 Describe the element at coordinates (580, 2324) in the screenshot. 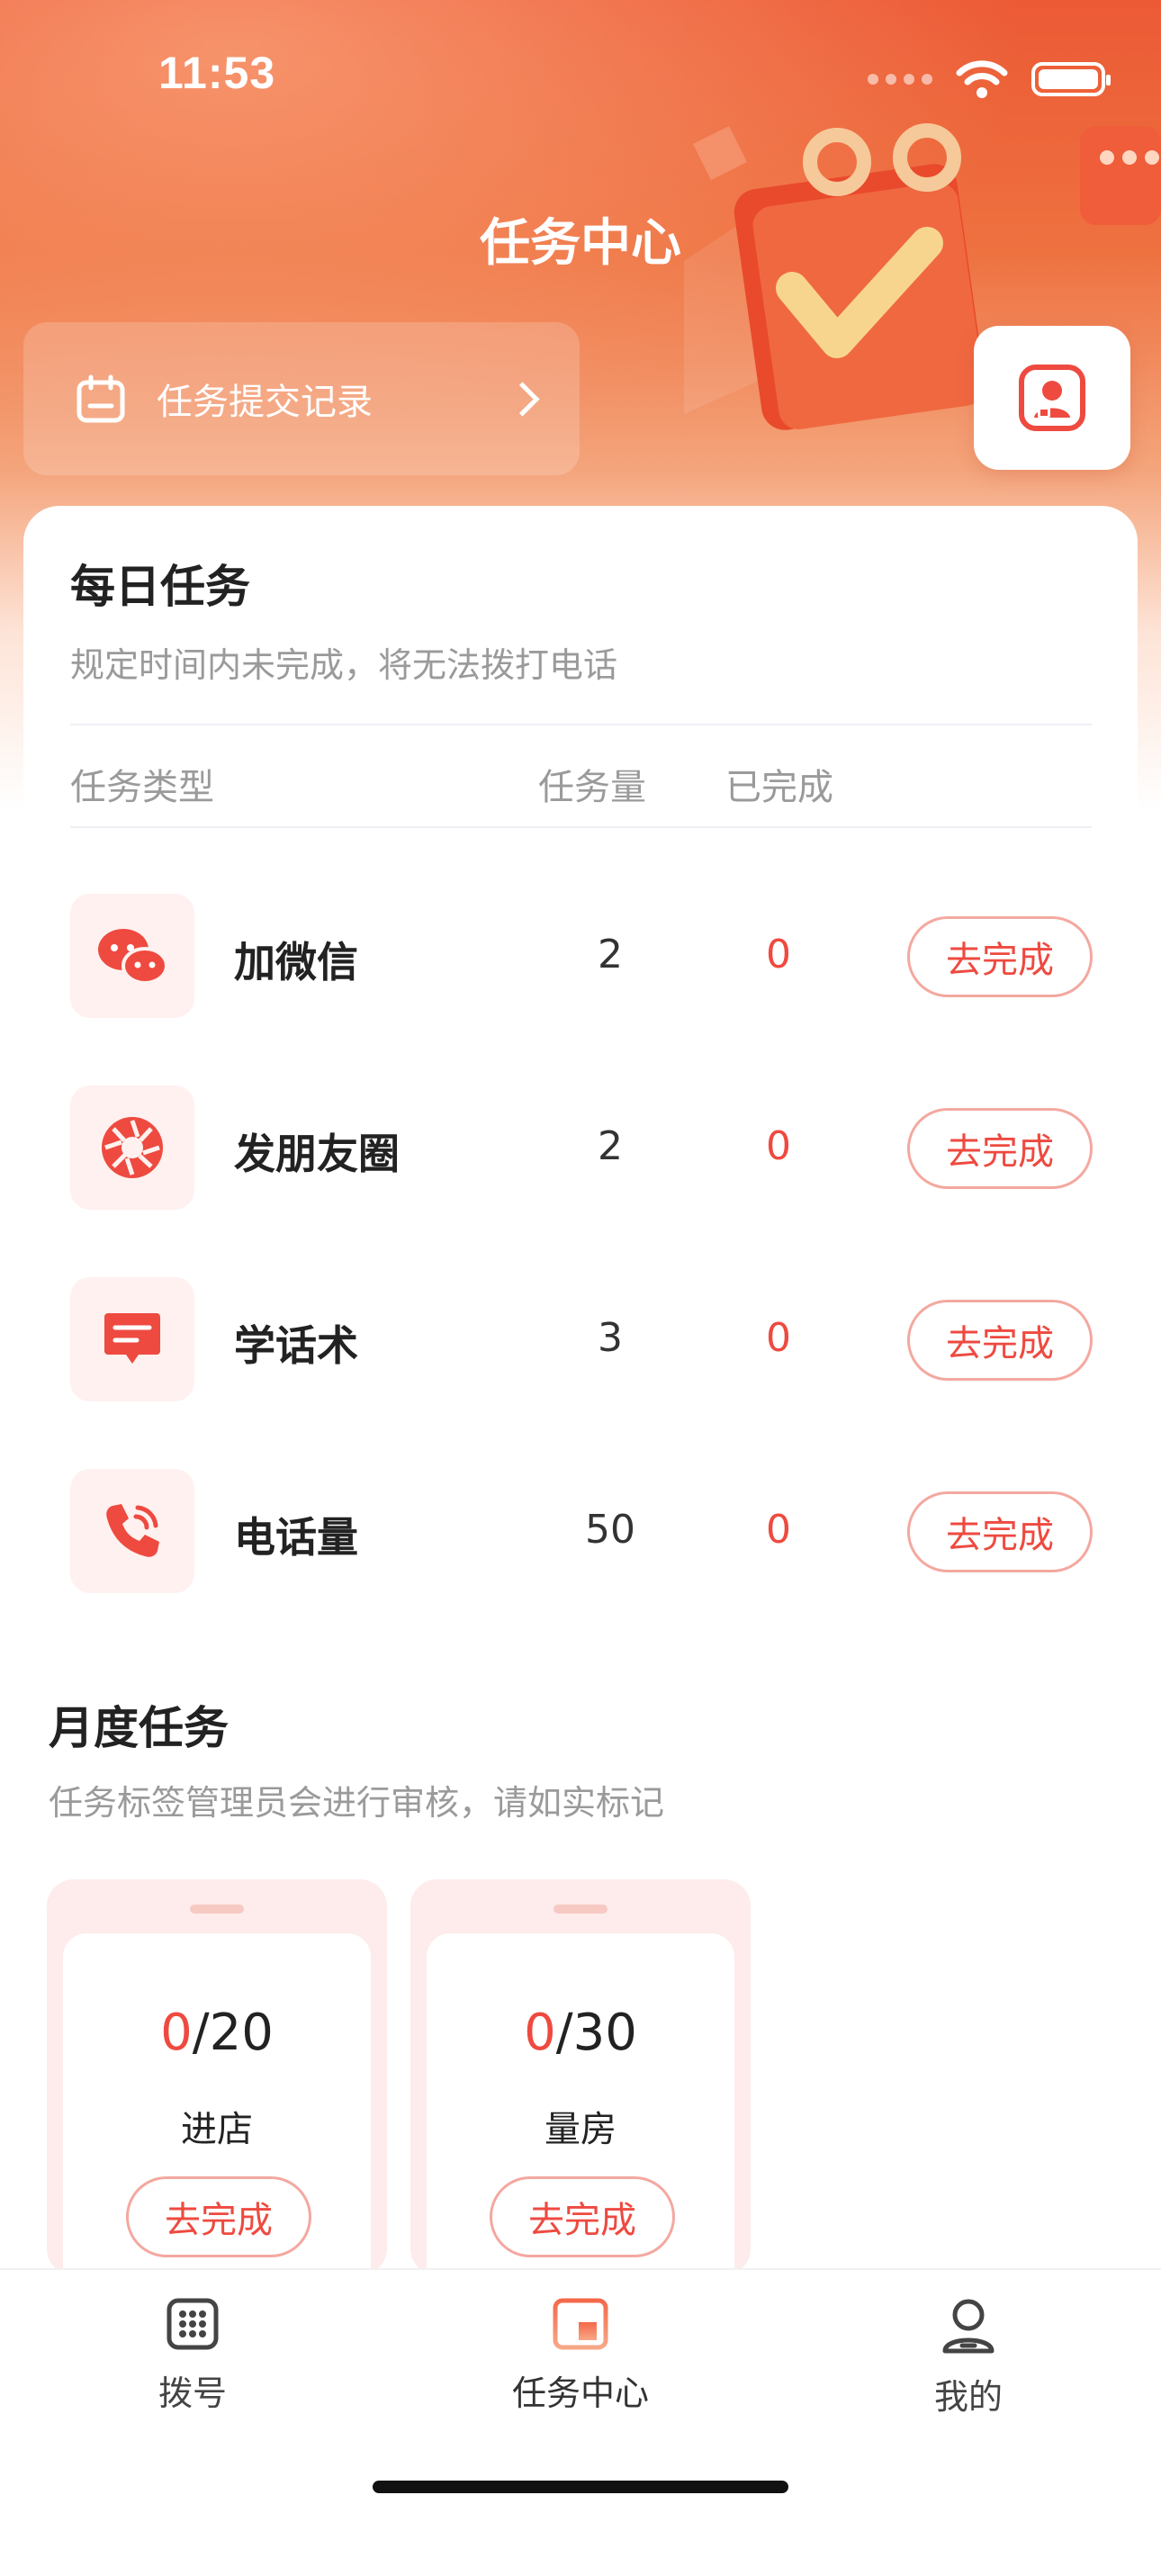

I see `task-center-icon` at that location.